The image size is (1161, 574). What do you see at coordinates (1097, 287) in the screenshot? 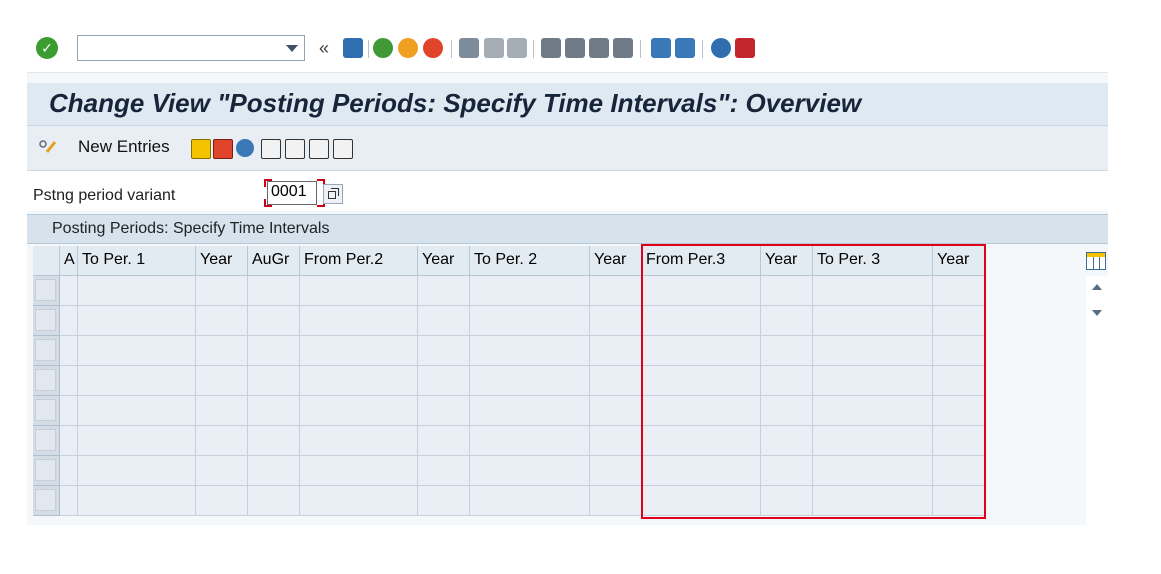
I see `scroll-up-icon` at bounding box center [1097, 287].